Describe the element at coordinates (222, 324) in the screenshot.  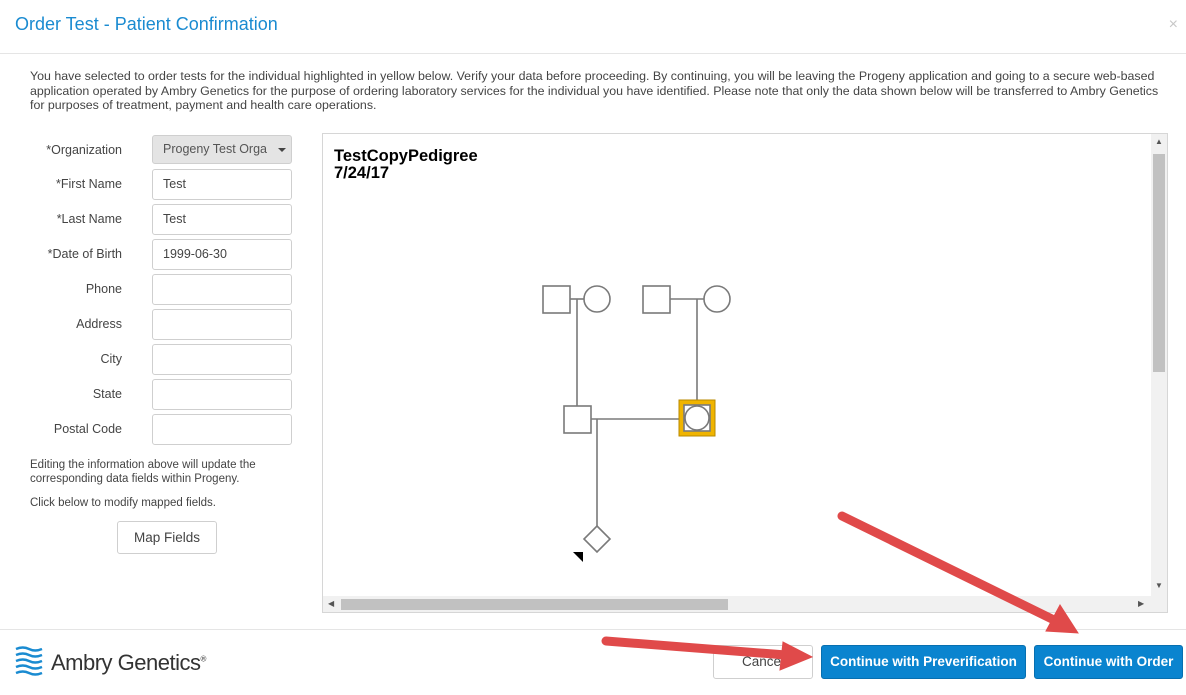
I see `address-field` at that location.